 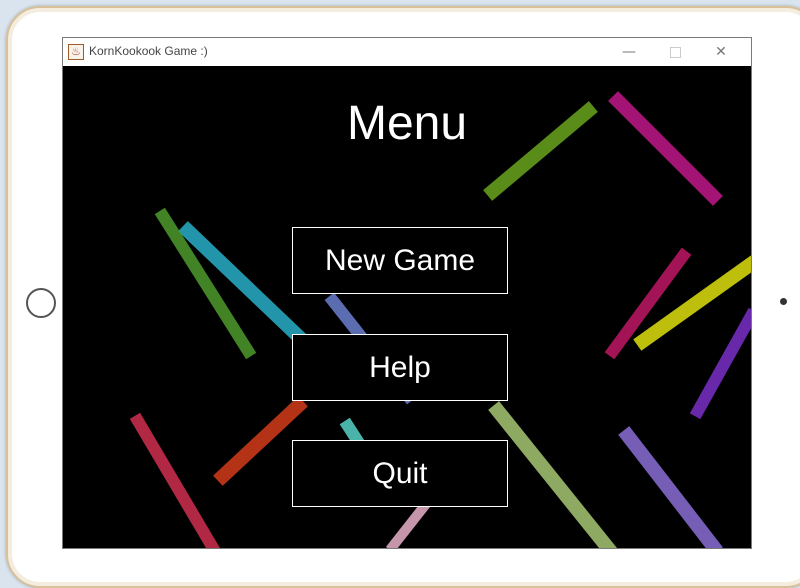 What do you see at coordinates (783, 301) in the screenshot?
I see `camera-dot` at bounding box center [783, 301].